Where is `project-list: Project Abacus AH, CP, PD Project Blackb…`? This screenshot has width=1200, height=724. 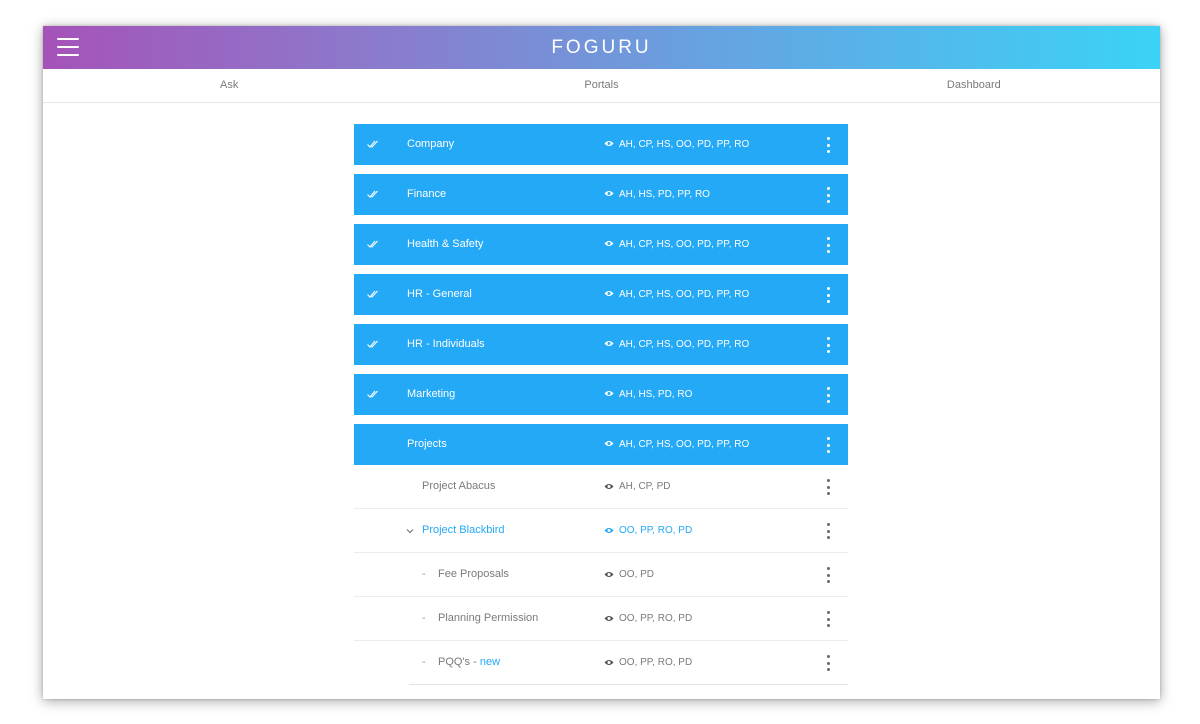 project-list: Project Abacus AH, CP, PD Project Blackb… is located at coordinates (601, 575).